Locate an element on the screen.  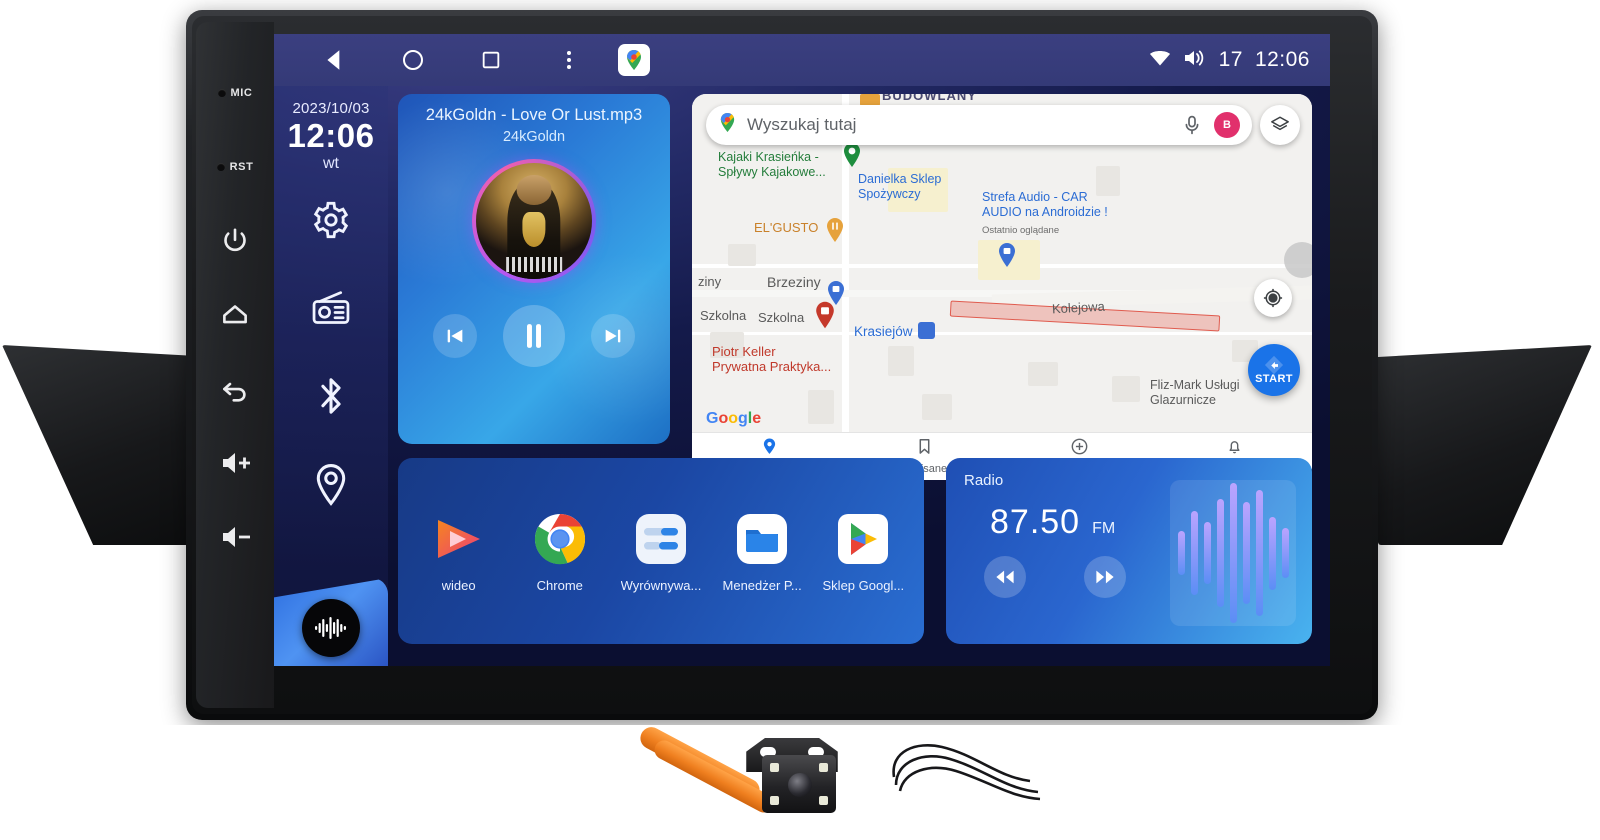
hardware-button-bezel: MIC RST is located at coordinates (235, 365).